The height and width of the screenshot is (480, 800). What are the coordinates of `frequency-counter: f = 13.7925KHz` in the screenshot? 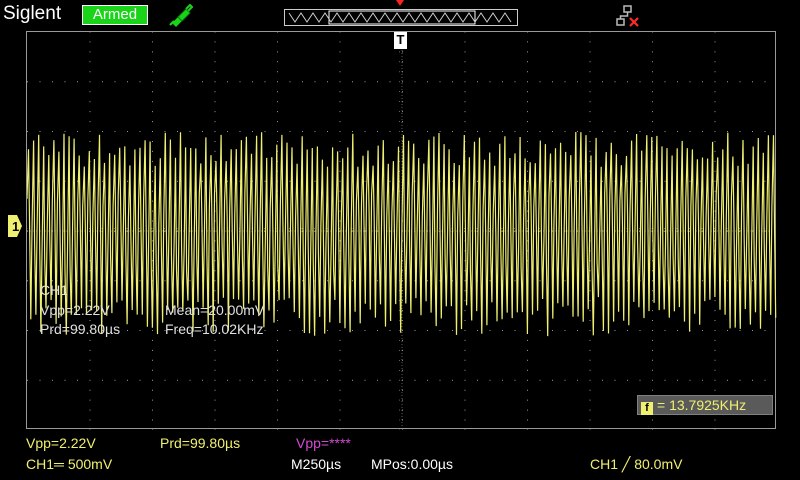 It's located at (705, 405).